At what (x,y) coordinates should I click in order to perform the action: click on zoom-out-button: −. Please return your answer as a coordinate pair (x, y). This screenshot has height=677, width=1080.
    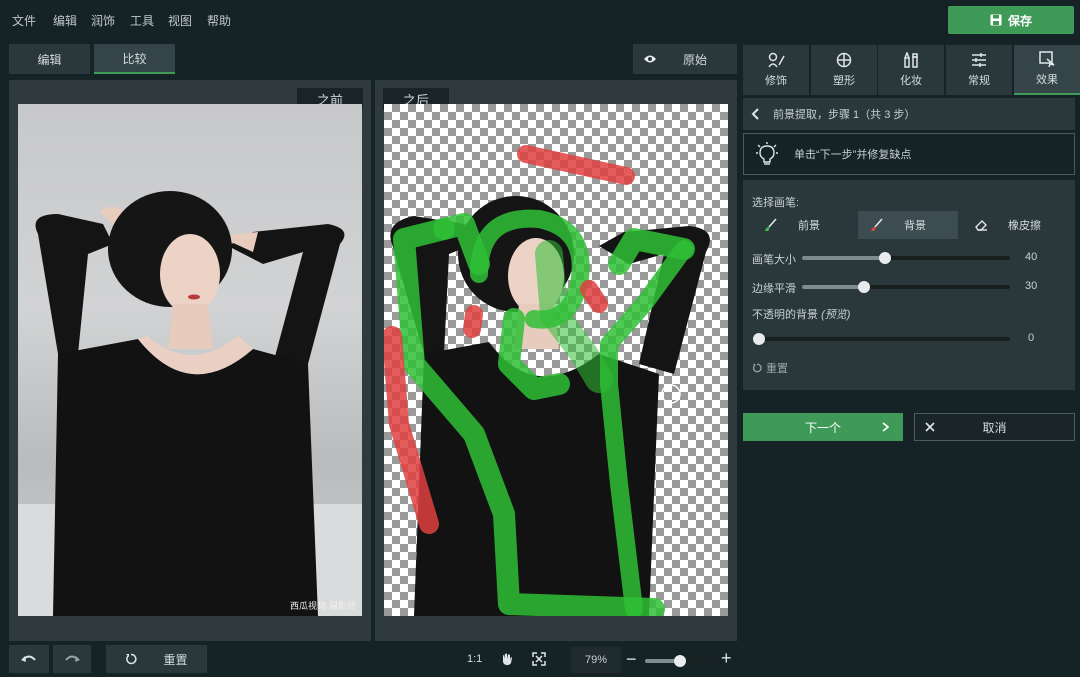
    Looking at the image, I should click on (631, 659).